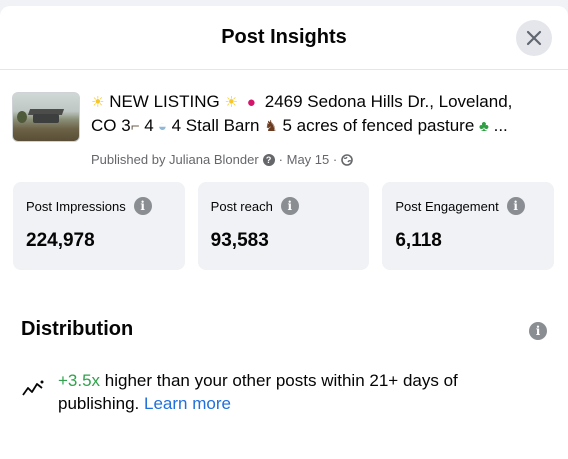 The width and height of the screenshot is (568, 459). What do you see at coordinates (378, 125) in the screenshot?
I see `post-text-part: 5 acres of fenced pasture` at bounding box center [378, 125].